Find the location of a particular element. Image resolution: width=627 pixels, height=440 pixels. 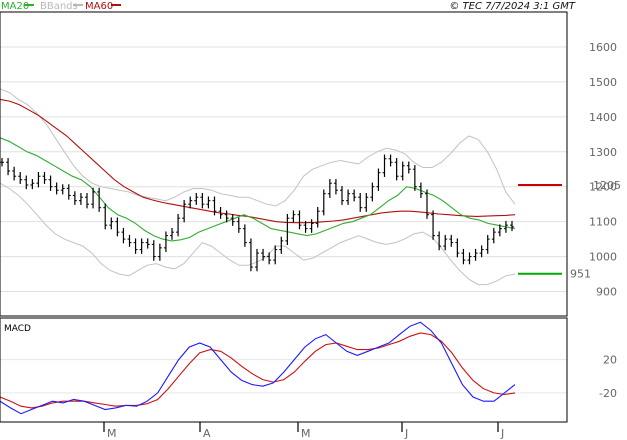

price-ticks: 9001000110012001300140015001600 is located at coordinates (603, 170).